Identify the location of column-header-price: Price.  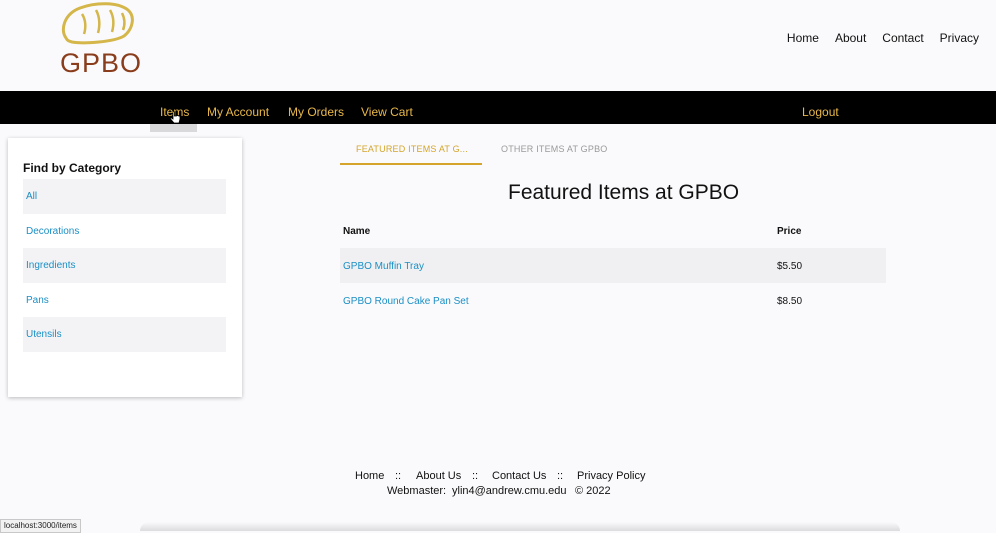
(789, 231).